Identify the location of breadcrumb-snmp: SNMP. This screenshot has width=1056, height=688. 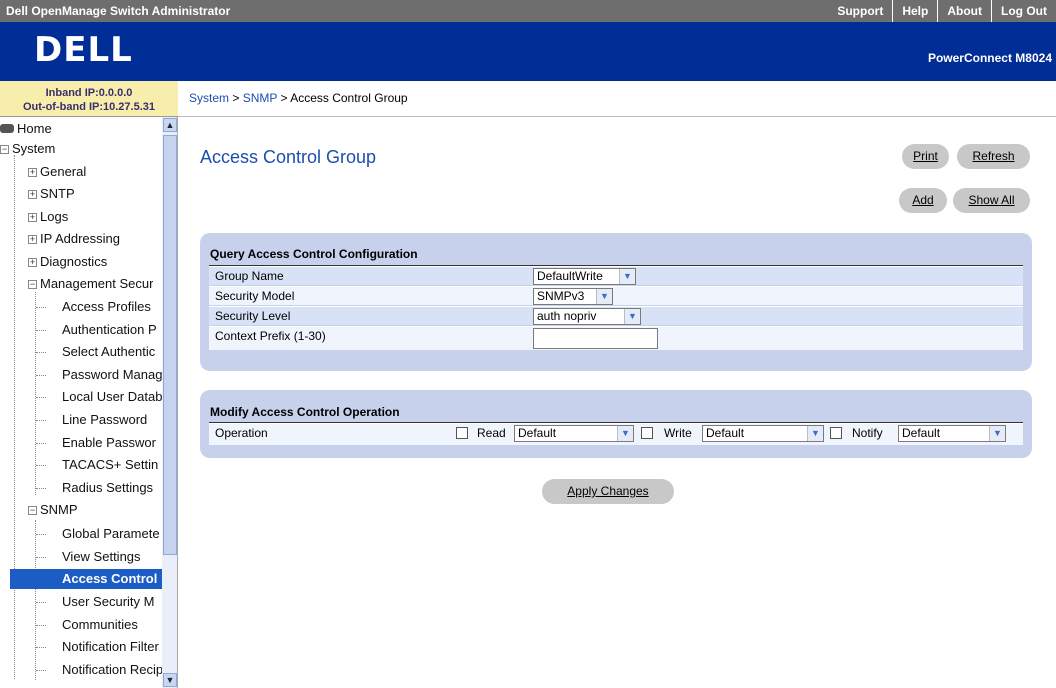
(260, 98).